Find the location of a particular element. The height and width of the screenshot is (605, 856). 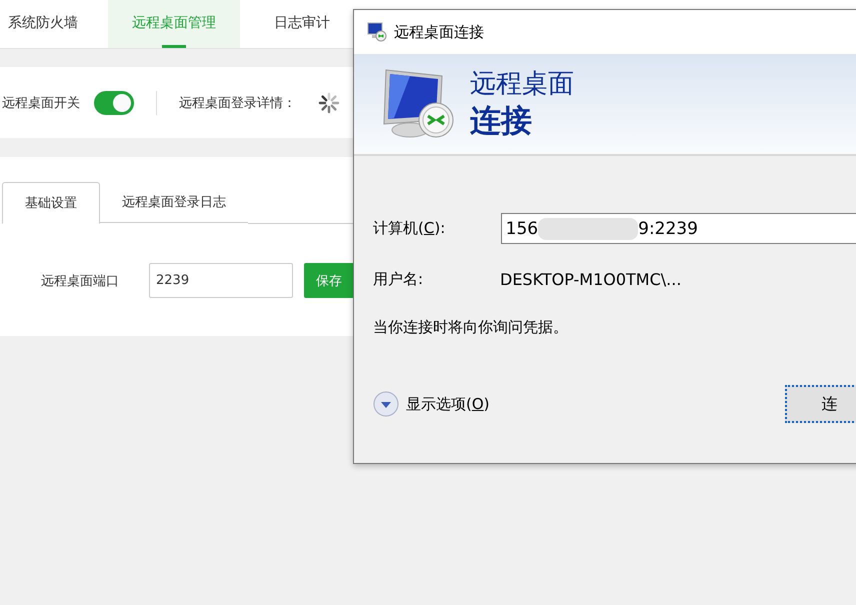

details-label: 远程桌面登录详情： is located at coordinates (237, 103).